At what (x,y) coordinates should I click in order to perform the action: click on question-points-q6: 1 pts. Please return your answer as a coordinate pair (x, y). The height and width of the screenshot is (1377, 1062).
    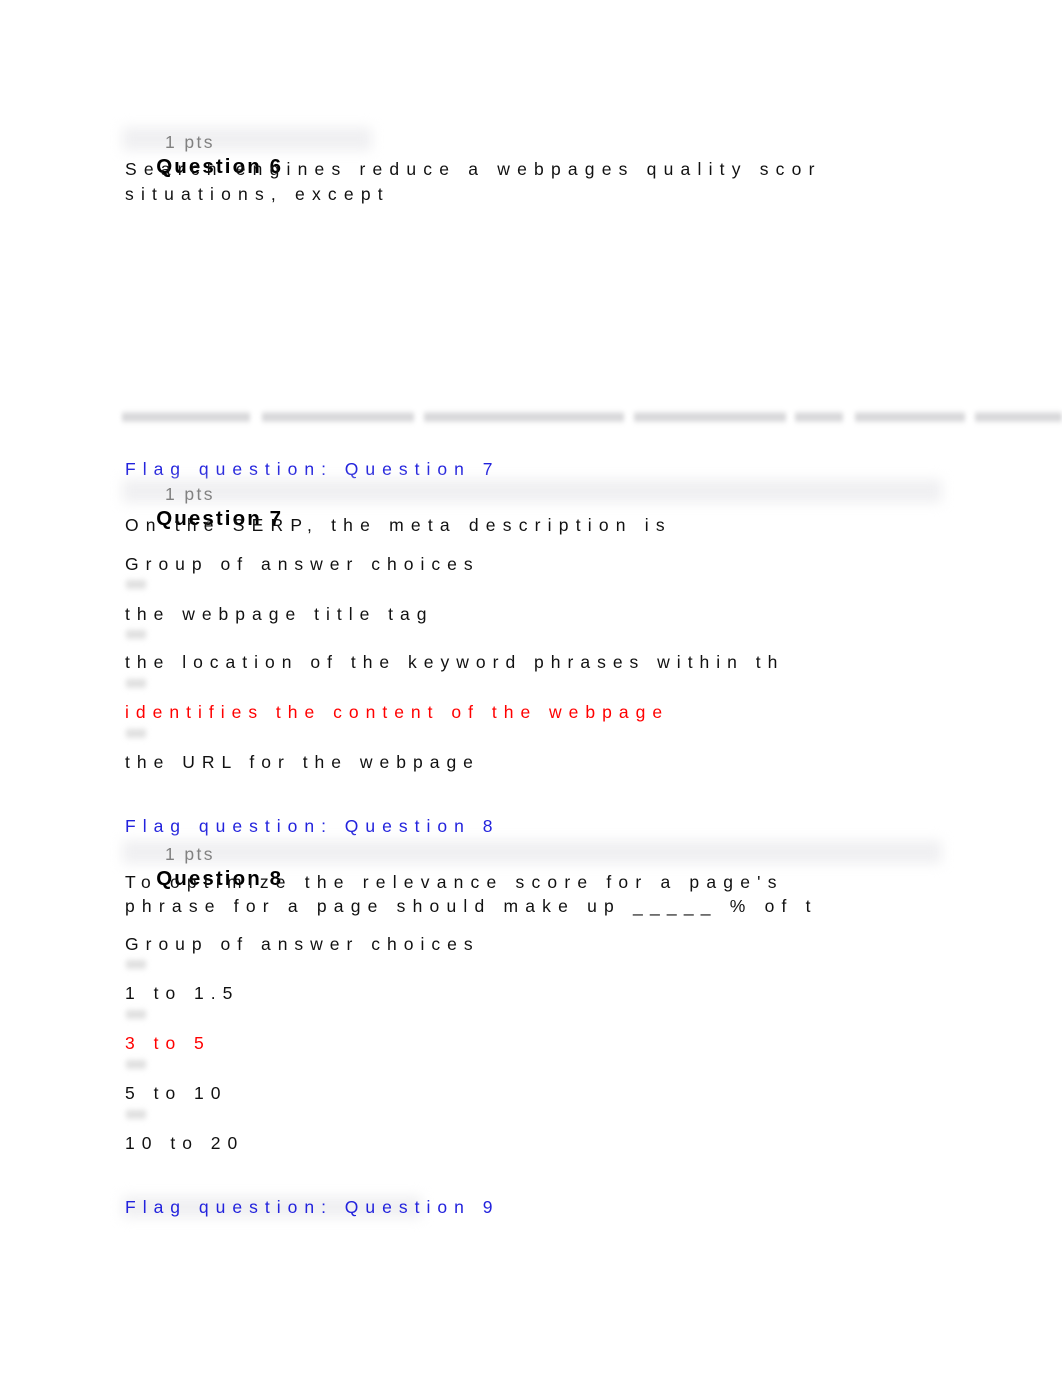
    Looking at the image, I should click on (190, 142).